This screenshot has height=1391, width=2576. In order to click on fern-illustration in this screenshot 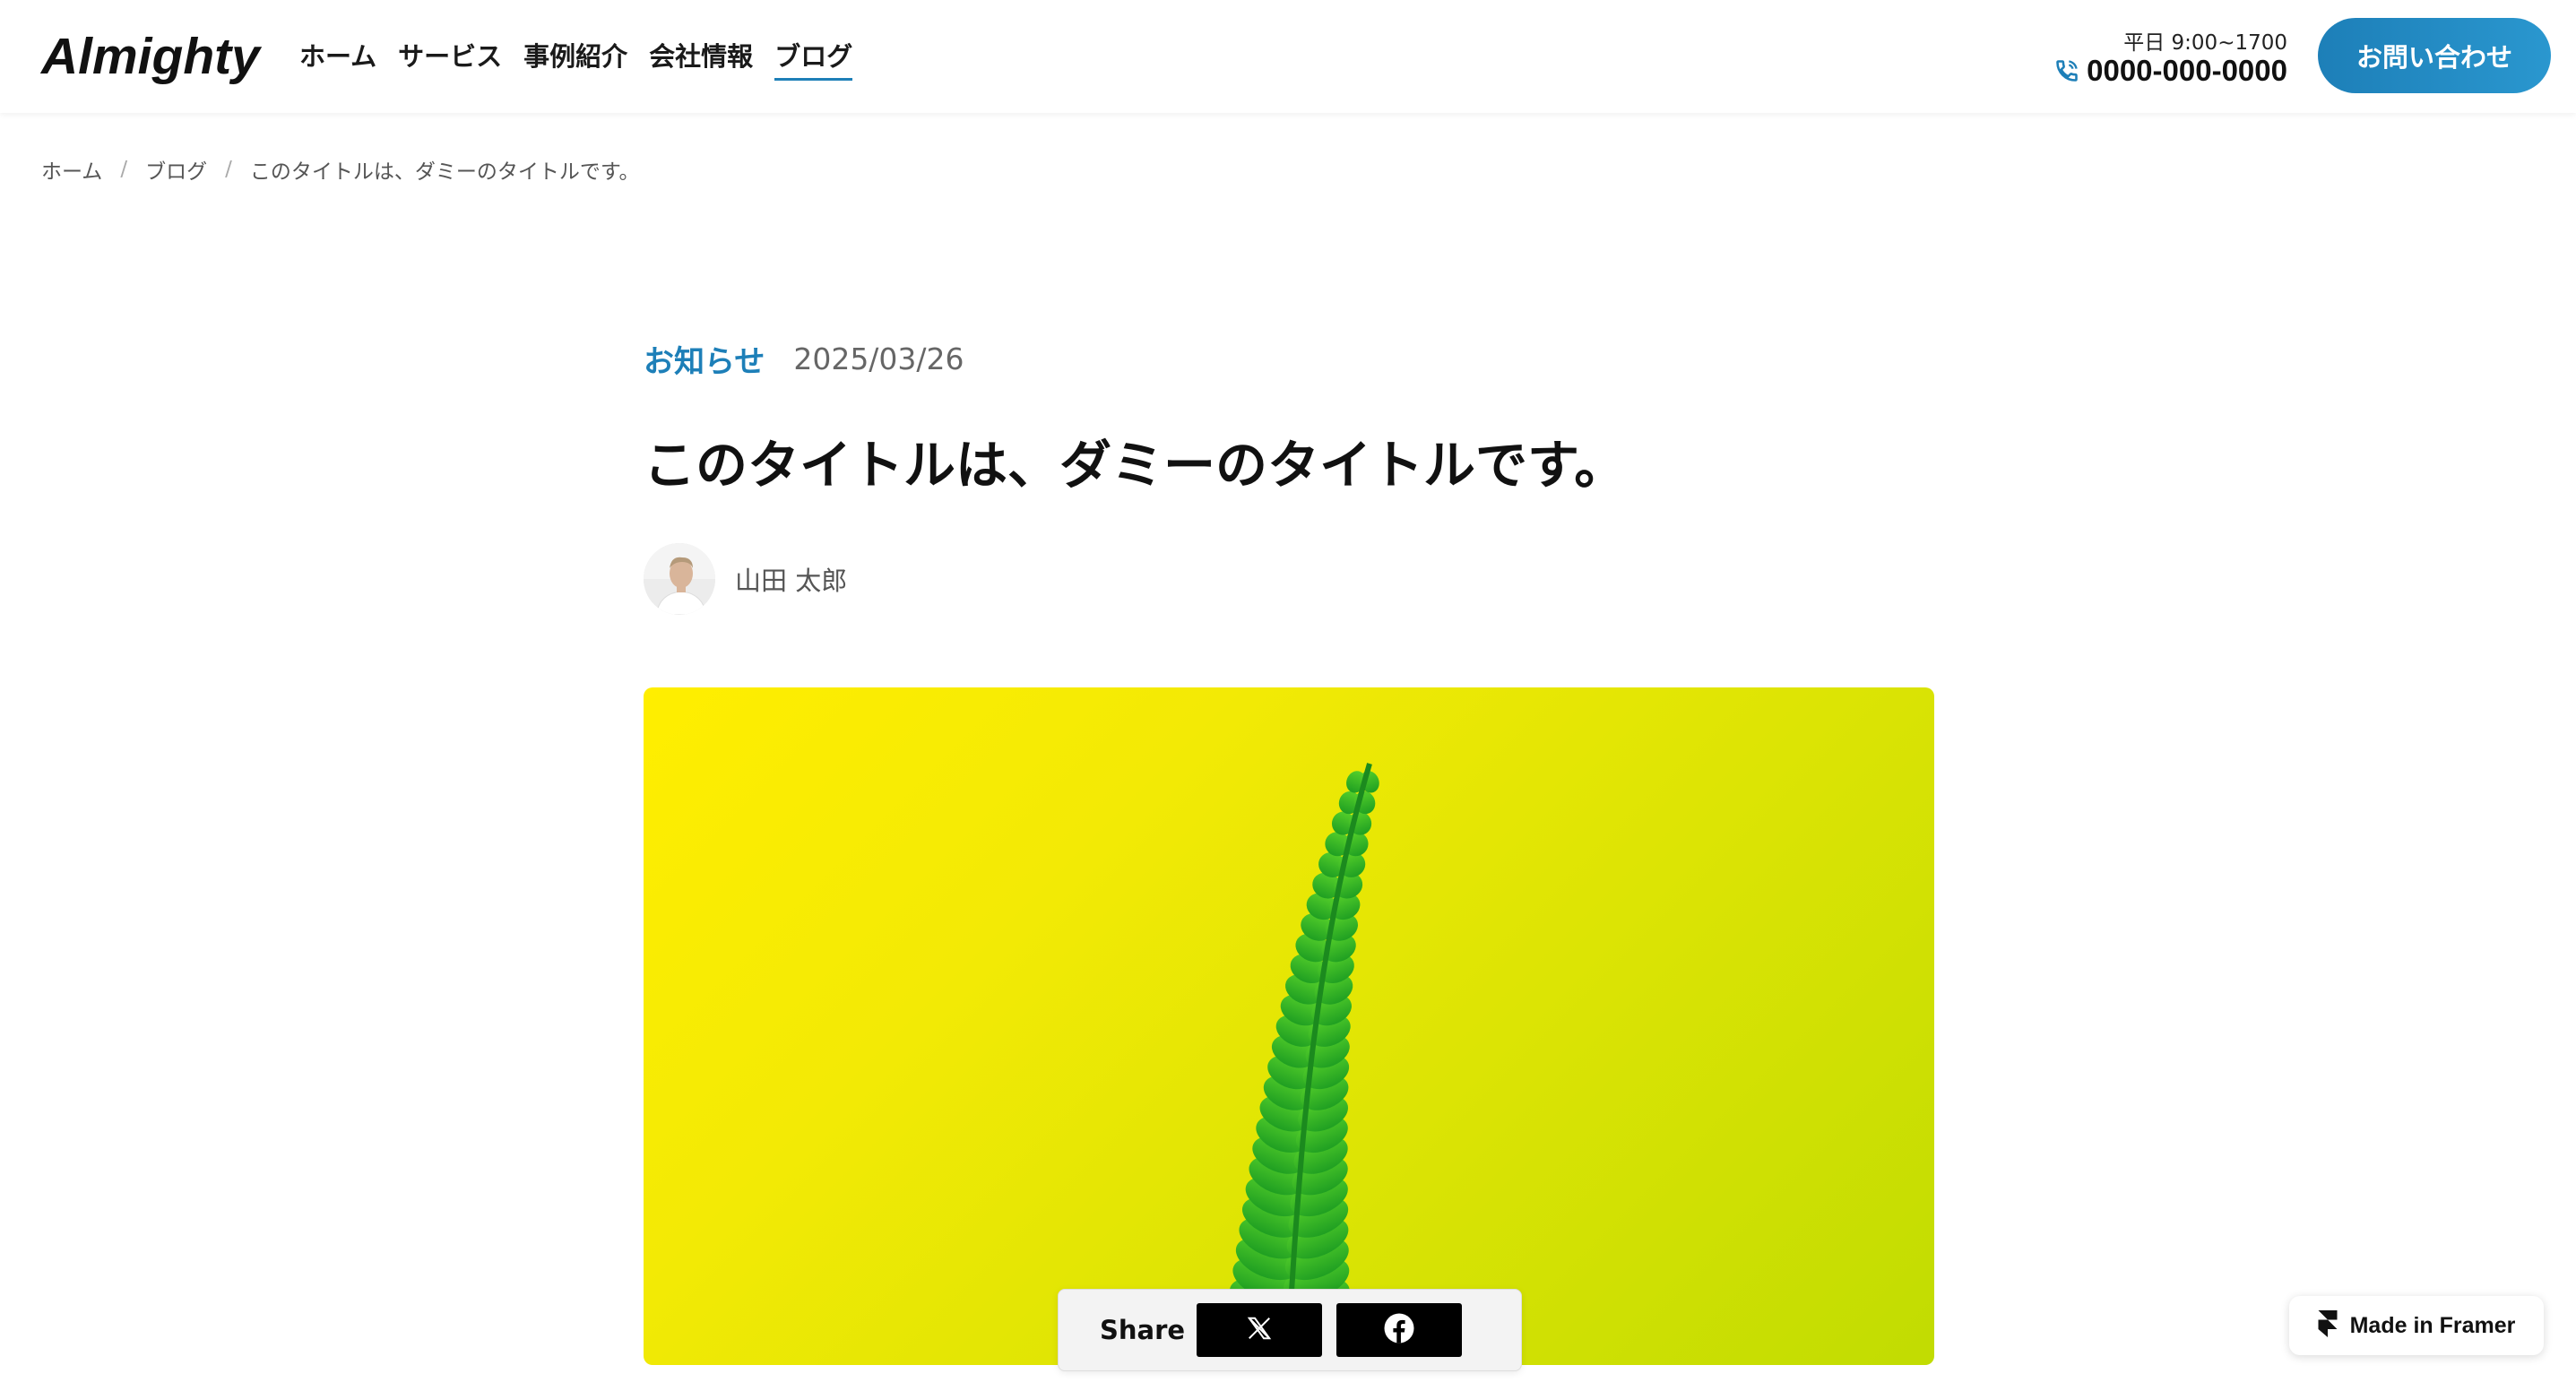, I will do `click(1301, 1064)`.